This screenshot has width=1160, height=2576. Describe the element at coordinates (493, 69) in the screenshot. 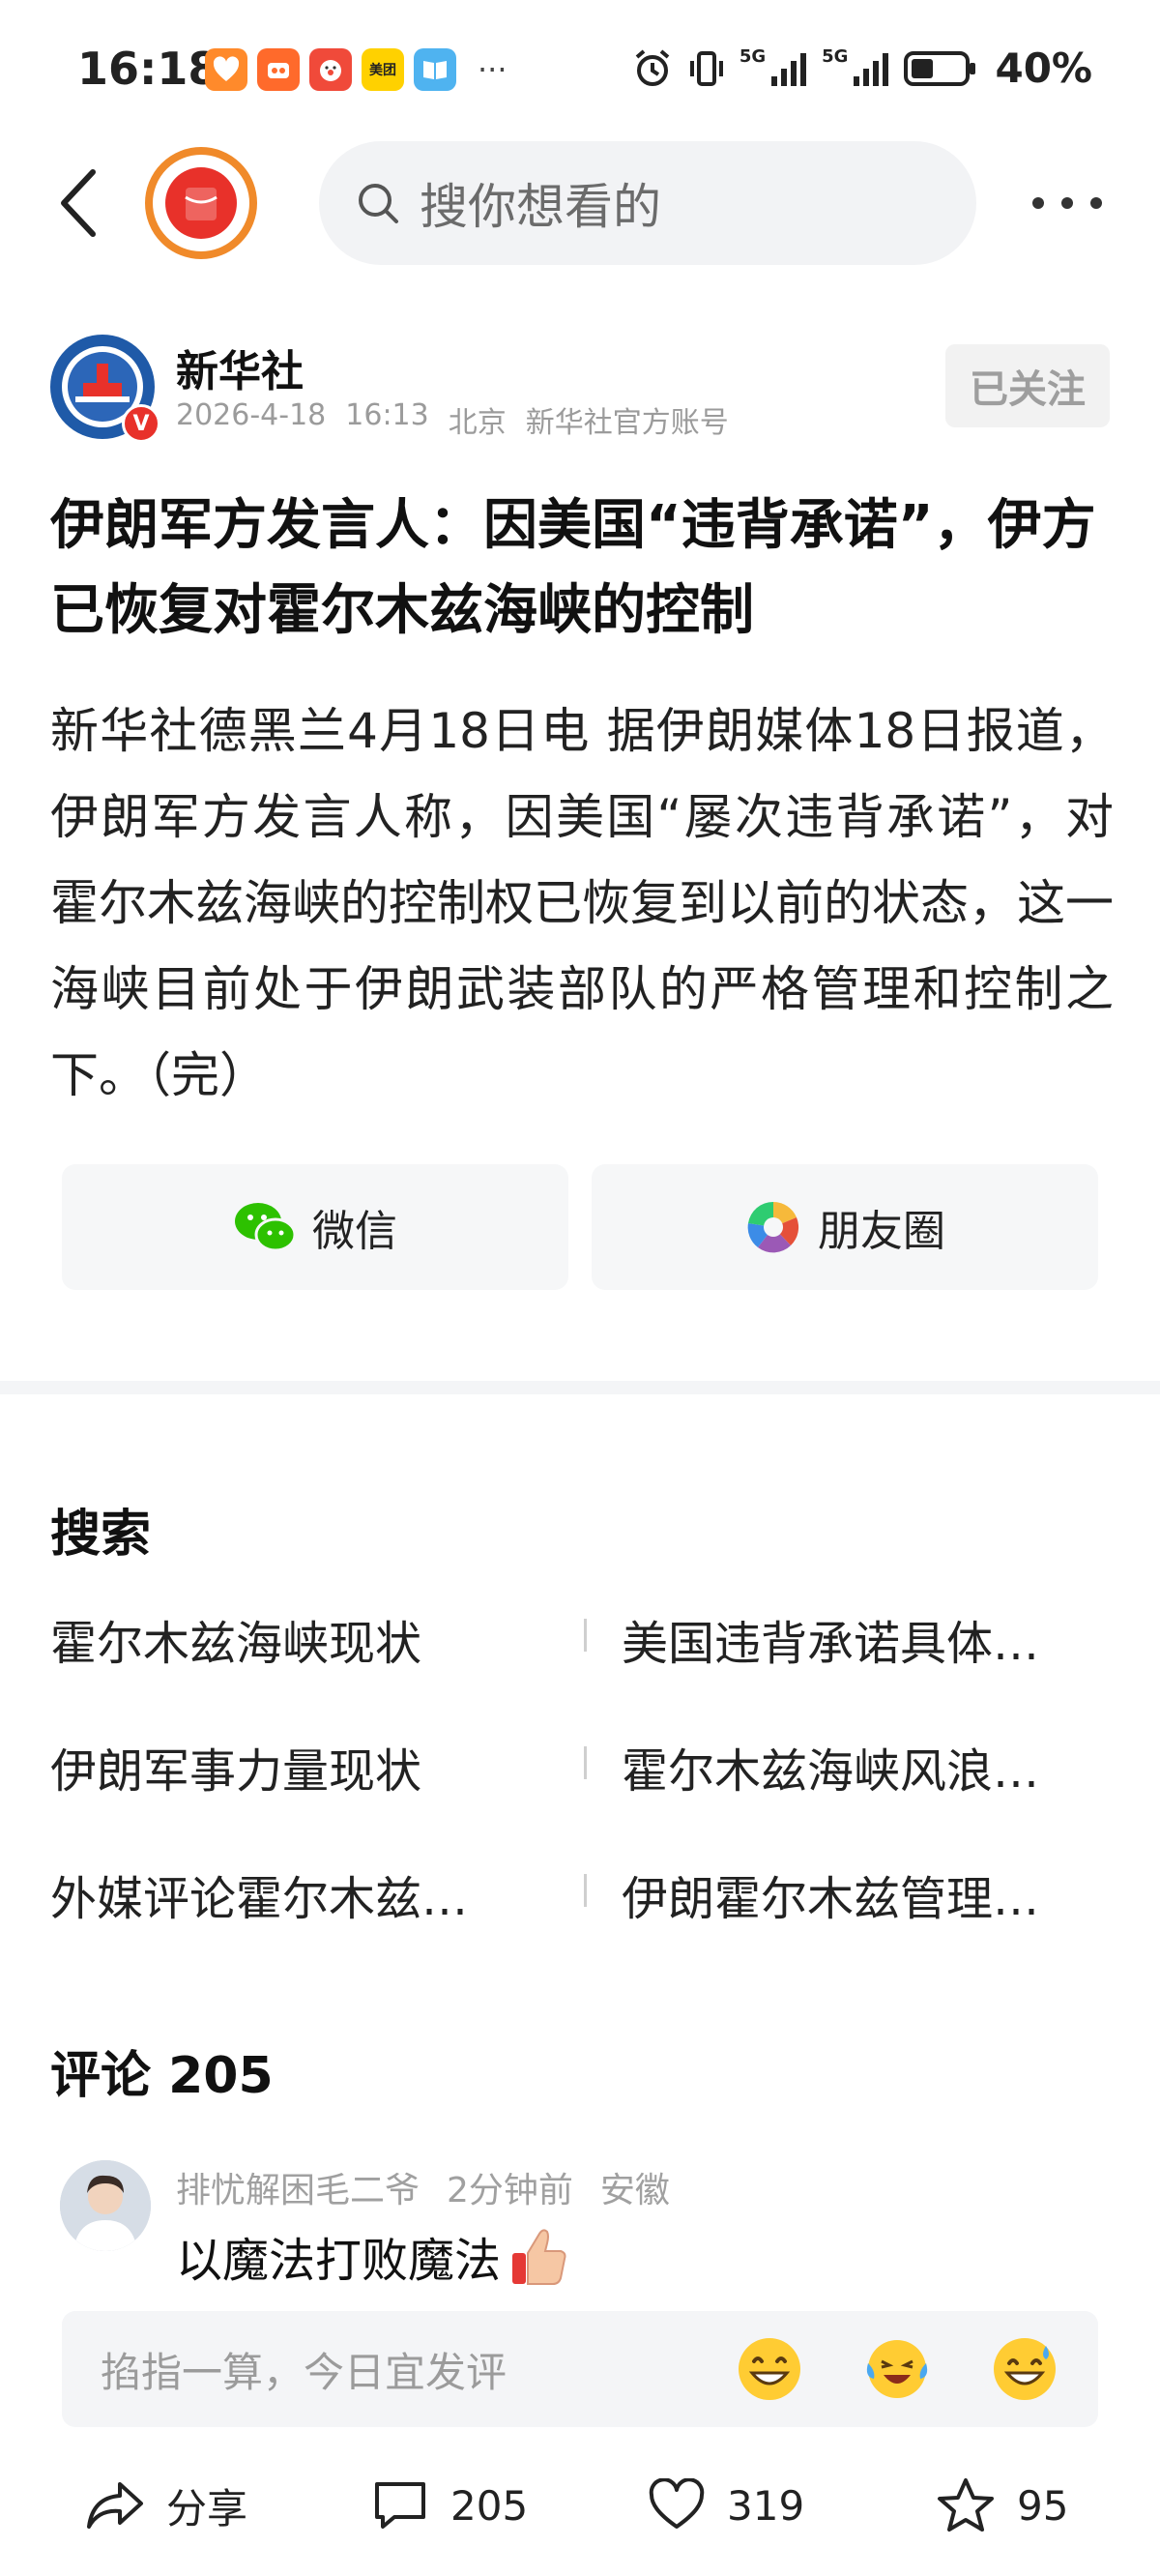

I see `status-more-icon: ···` at that location.